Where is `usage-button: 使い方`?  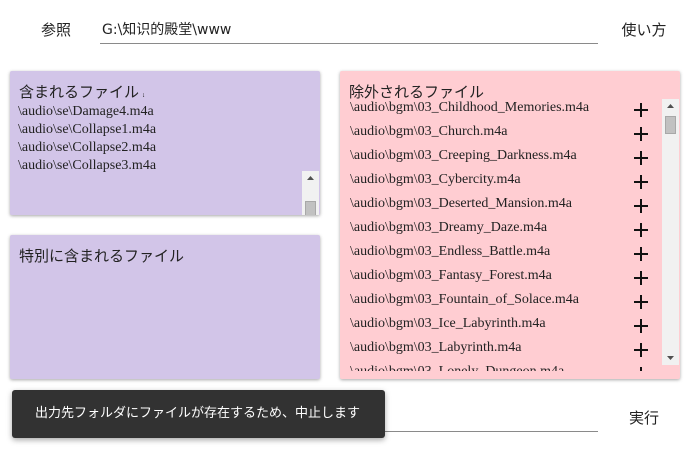 usage-button: 使い方 is located at coordinates (644, 31).